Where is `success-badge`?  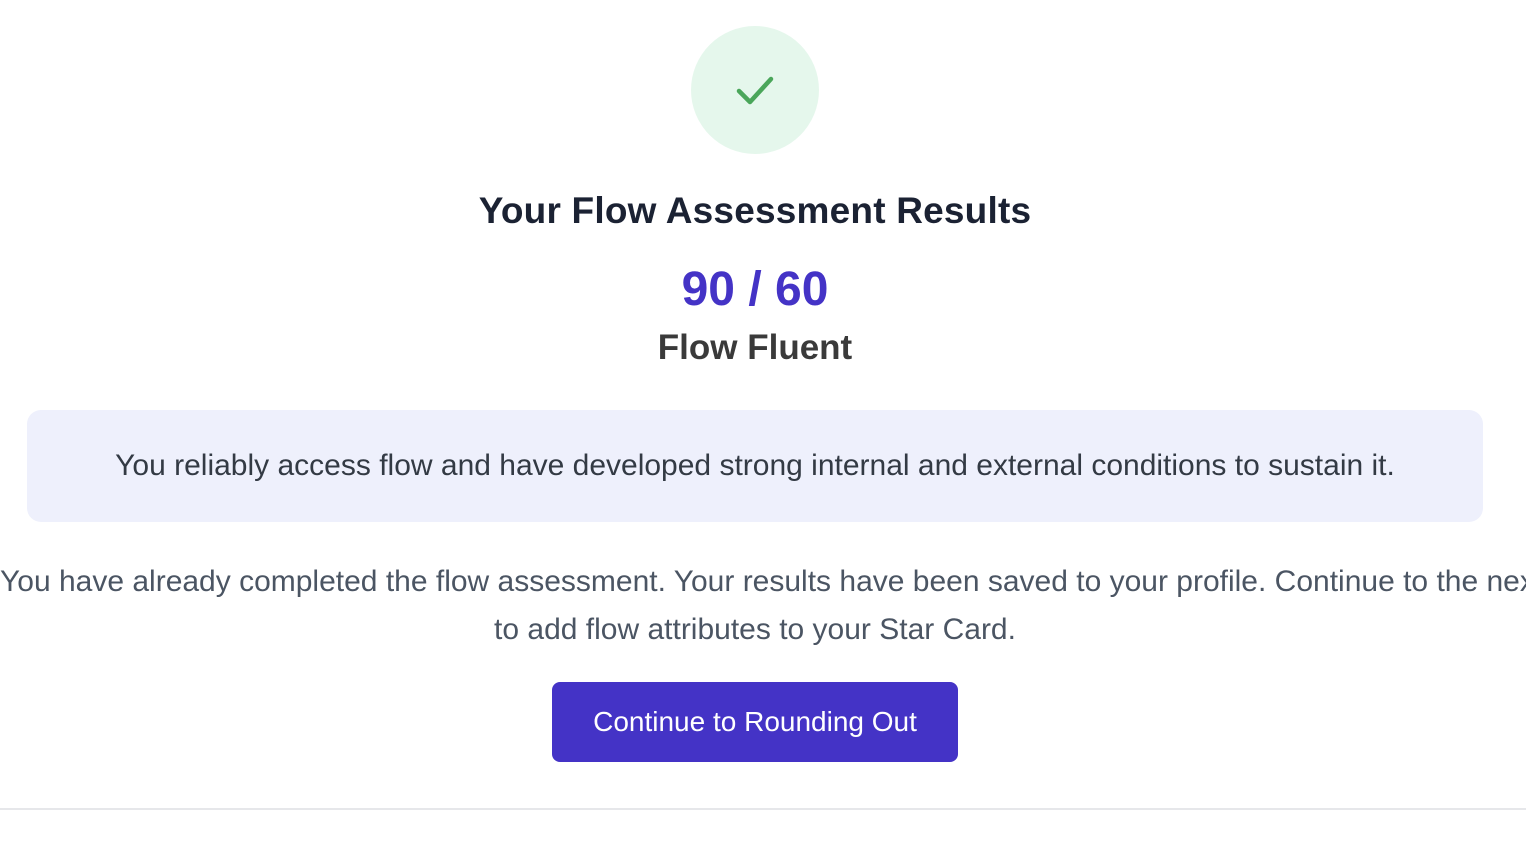 success-badge is located at coordinates (755, 90).